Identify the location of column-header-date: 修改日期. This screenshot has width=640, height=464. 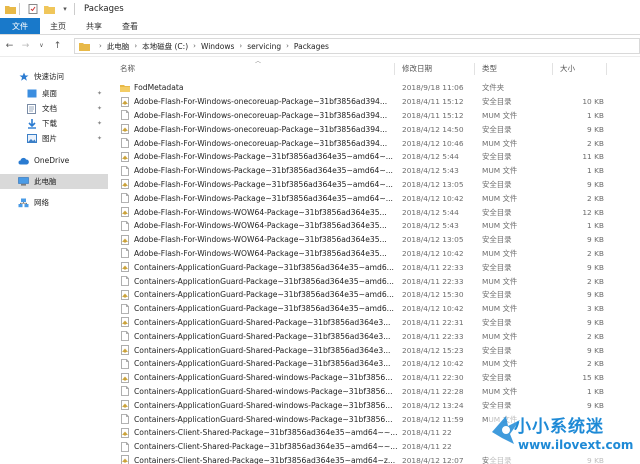
(417, 68).